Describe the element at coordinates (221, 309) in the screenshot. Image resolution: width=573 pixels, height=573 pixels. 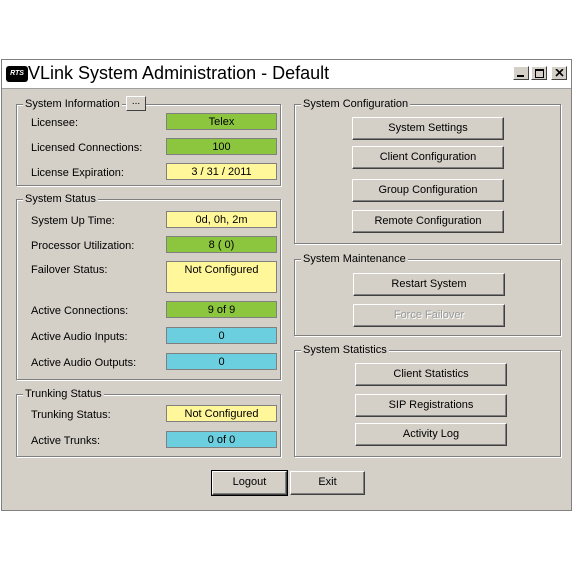
I see `active-connections-value: 9 of 9` at that location.